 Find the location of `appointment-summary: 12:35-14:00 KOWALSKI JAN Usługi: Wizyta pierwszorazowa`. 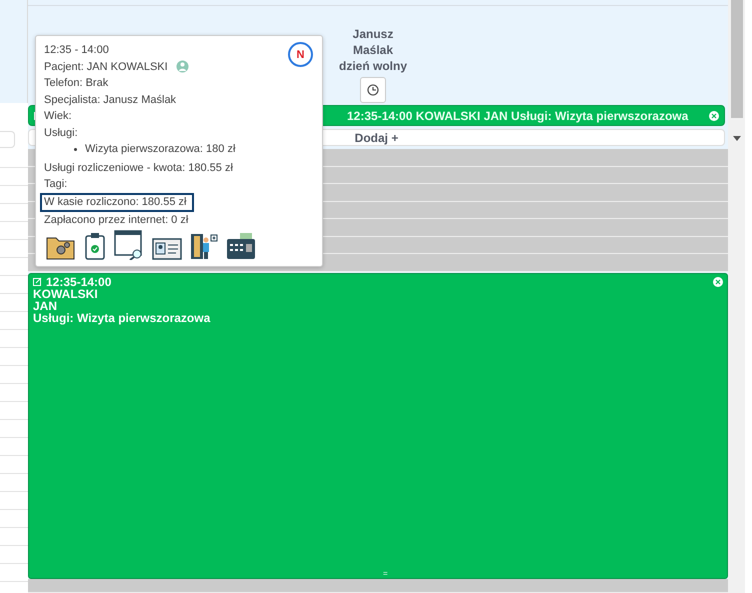

appointment-summary: 12:35-14:00 KOWALSKI JAN Usługi: Wizyta pierwszorazowa is located at coordinates (517, 115).